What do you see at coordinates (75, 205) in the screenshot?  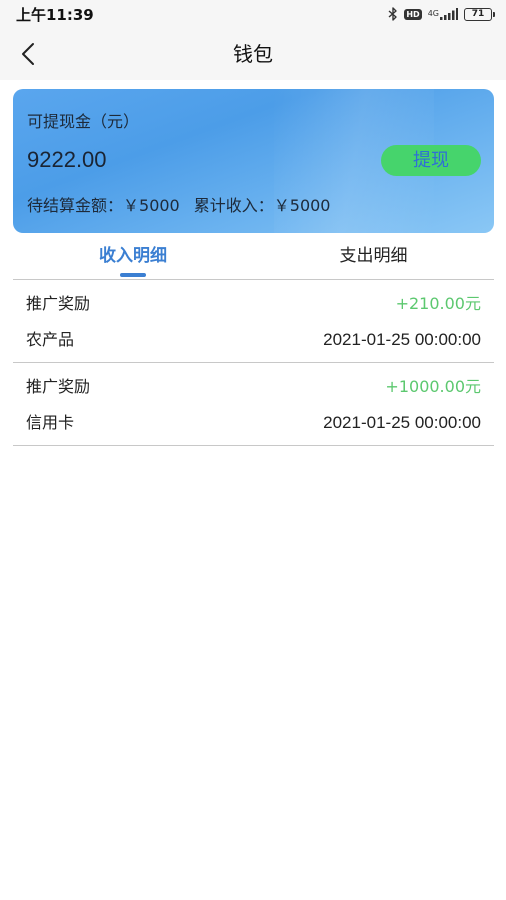 I see `pending-label: 待结算金额：` at bounding box center [75, 205].